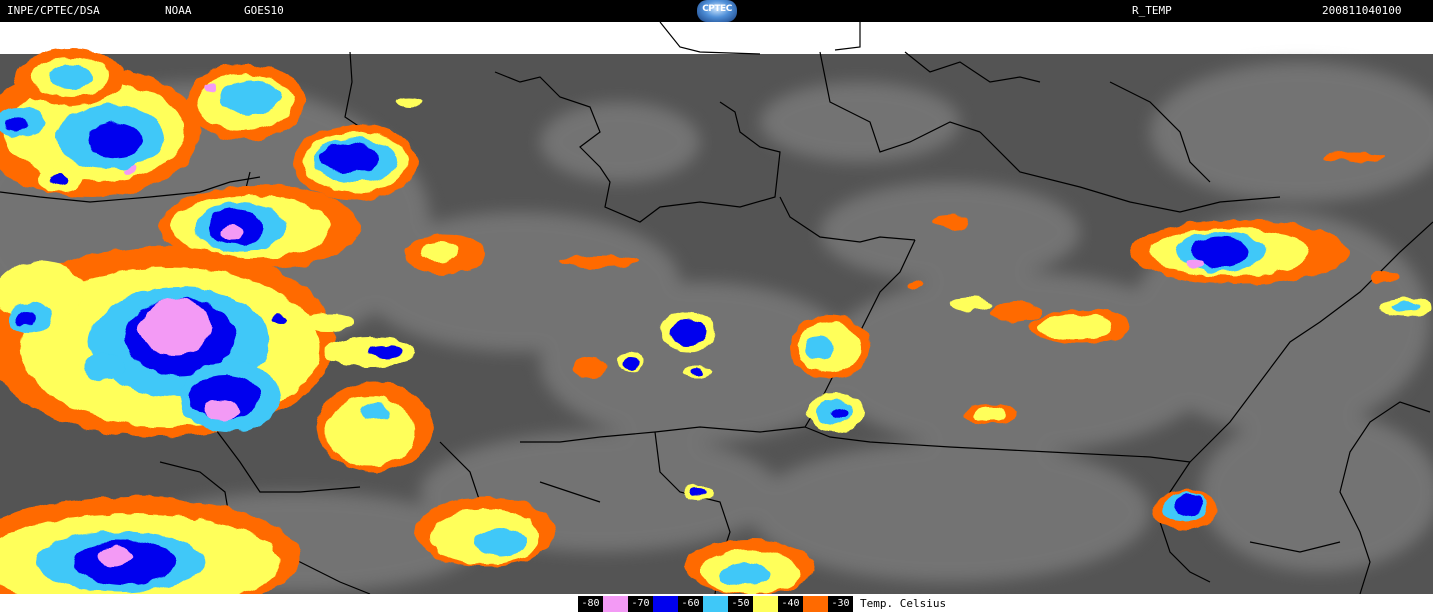  I want to click on cptec-logo-icon: CPTEC, so click(717, 11).